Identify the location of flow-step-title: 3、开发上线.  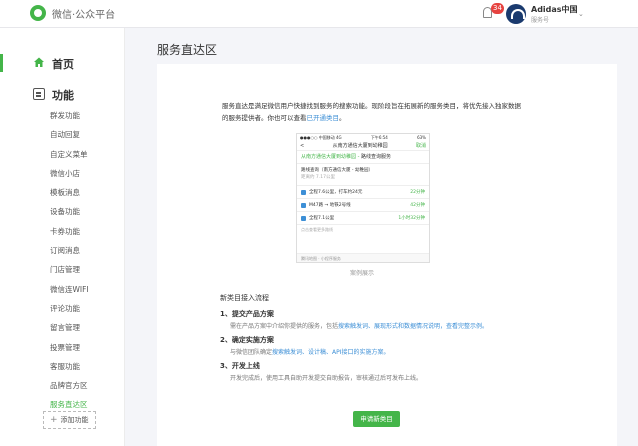
(240, 366).